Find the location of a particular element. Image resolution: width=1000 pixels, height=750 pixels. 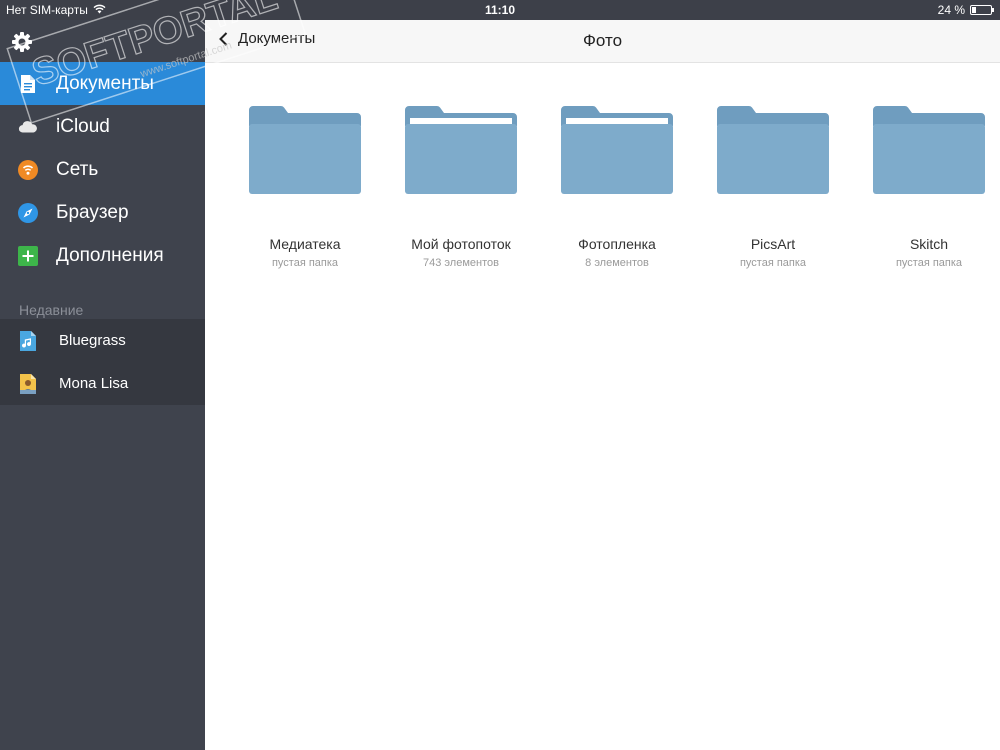

sidebar-item-browser: Браузер is located at coordinates (102, 212).